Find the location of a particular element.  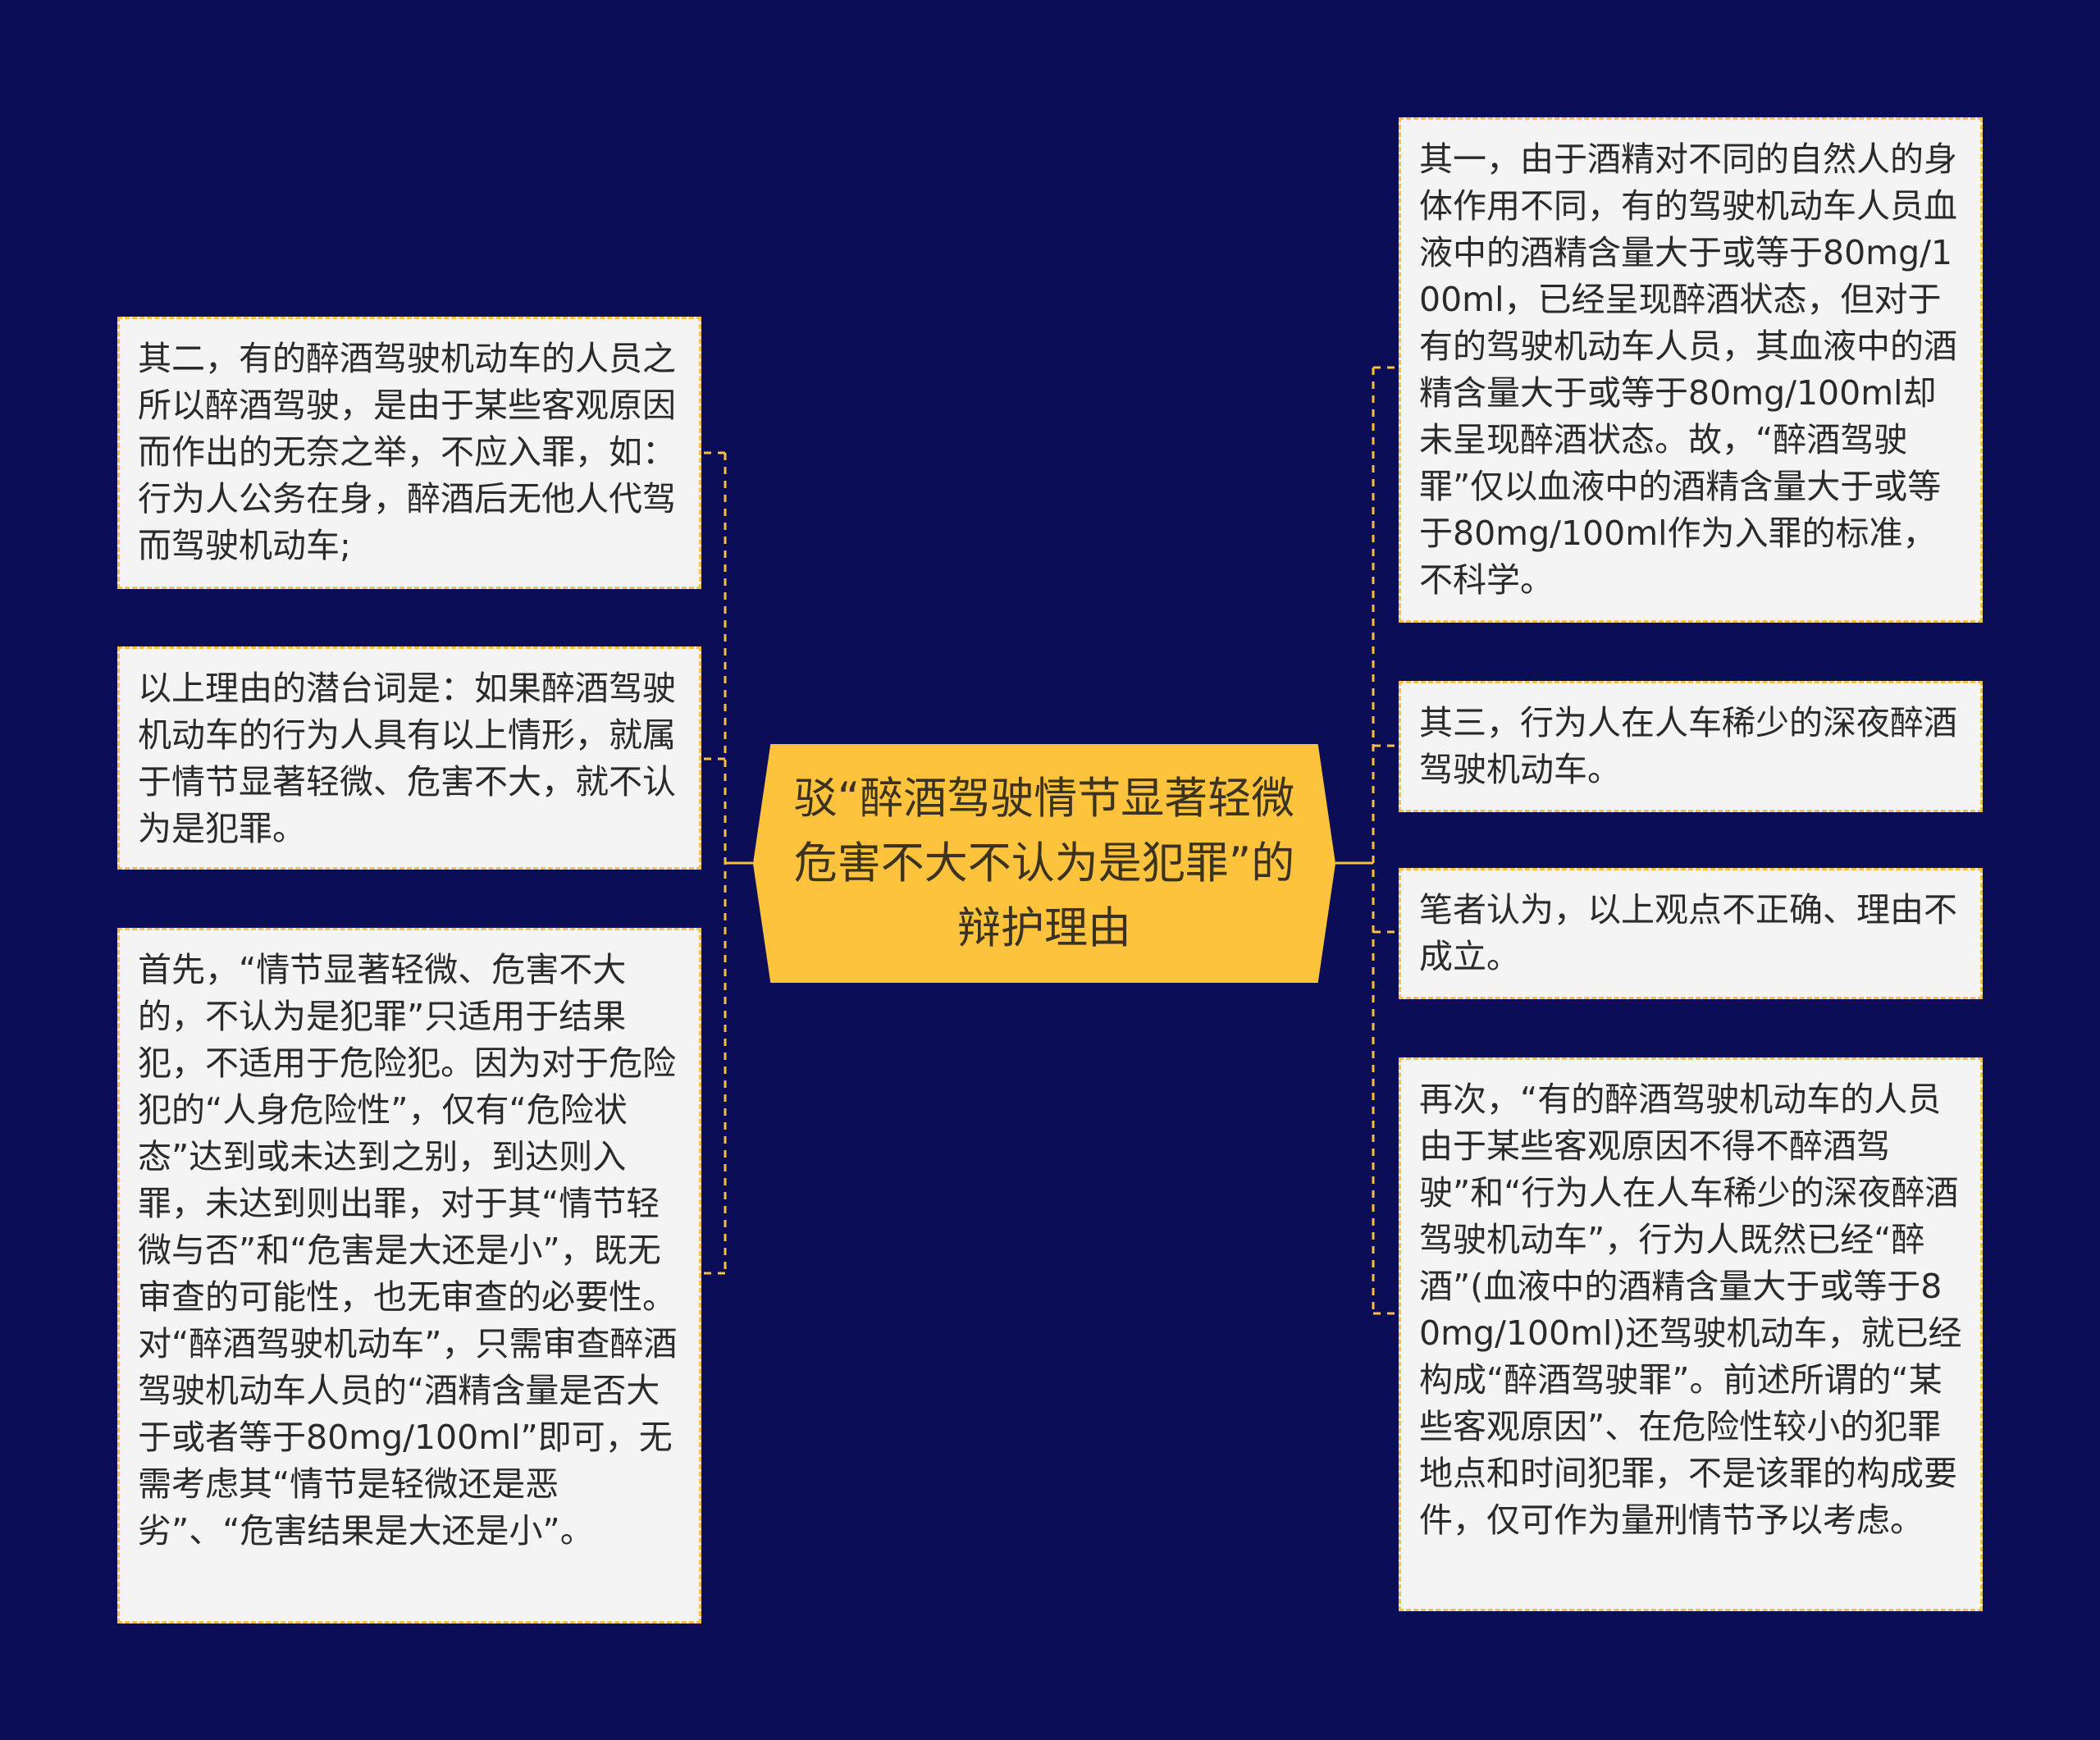

right-node-3: 笔者认为，以上观点不正确、理由不成立。 is located at coordinates (1691, 933).